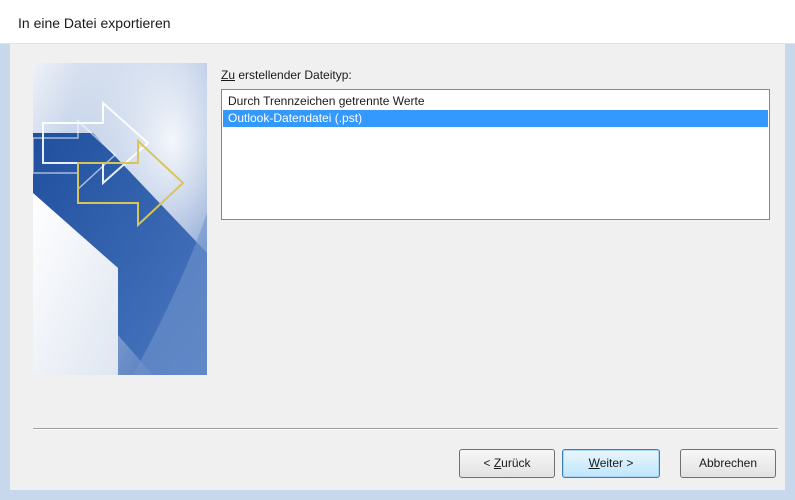 The image size is (795, 500). I want to click on file-type-label: Zu erstellender Dateityp:, so click(286, 75).